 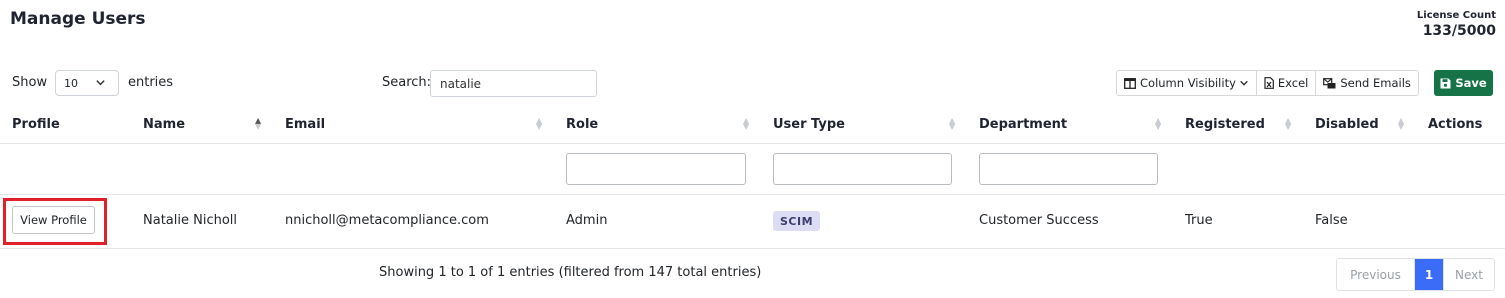 I want to click on column-header-role: Role, so click(x=582, y=124).